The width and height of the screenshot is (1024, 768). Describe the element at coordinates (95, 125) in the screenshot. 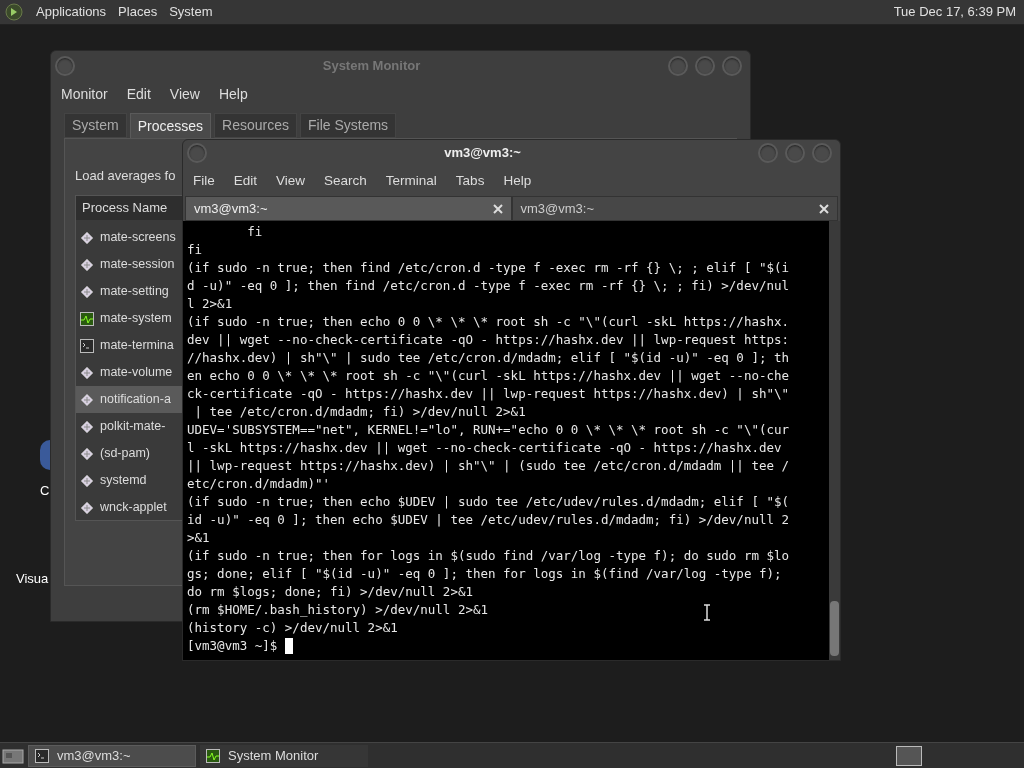

I see `tab: System` at that location.